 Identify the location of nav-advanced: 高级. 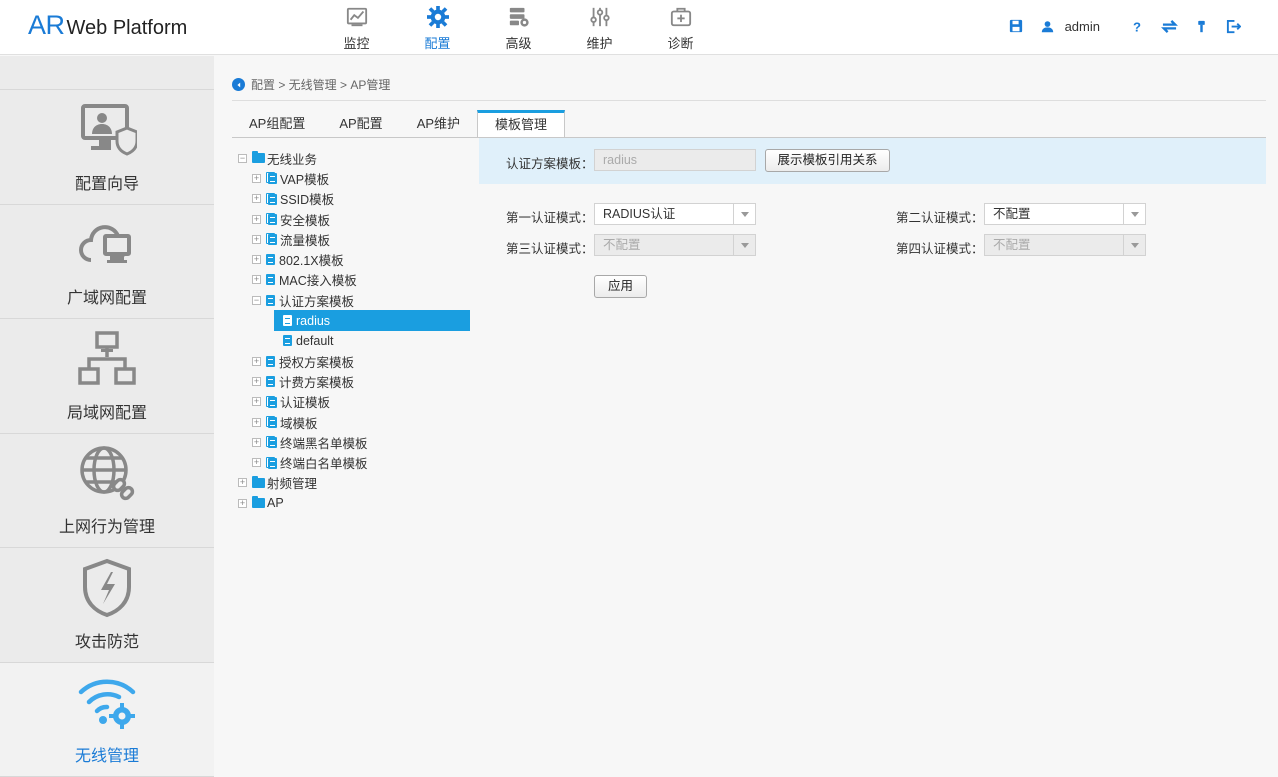
(518, 28).